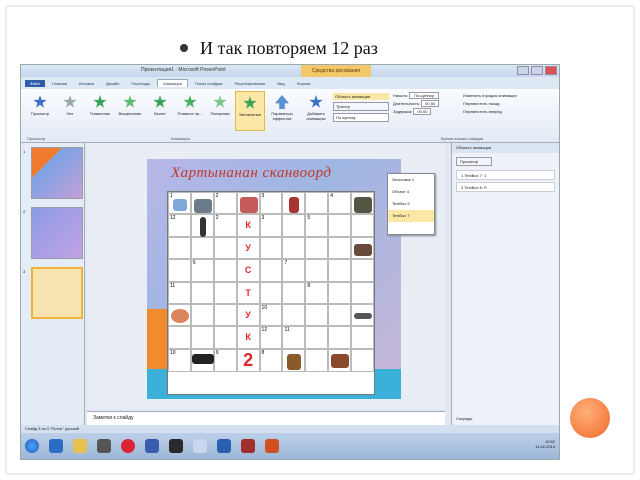 This screenshot has width=640, height=480. Describe the element at coordinates (496, 103) in the screenshot. I see `move-earlier-button: Переместить назад` at that location.